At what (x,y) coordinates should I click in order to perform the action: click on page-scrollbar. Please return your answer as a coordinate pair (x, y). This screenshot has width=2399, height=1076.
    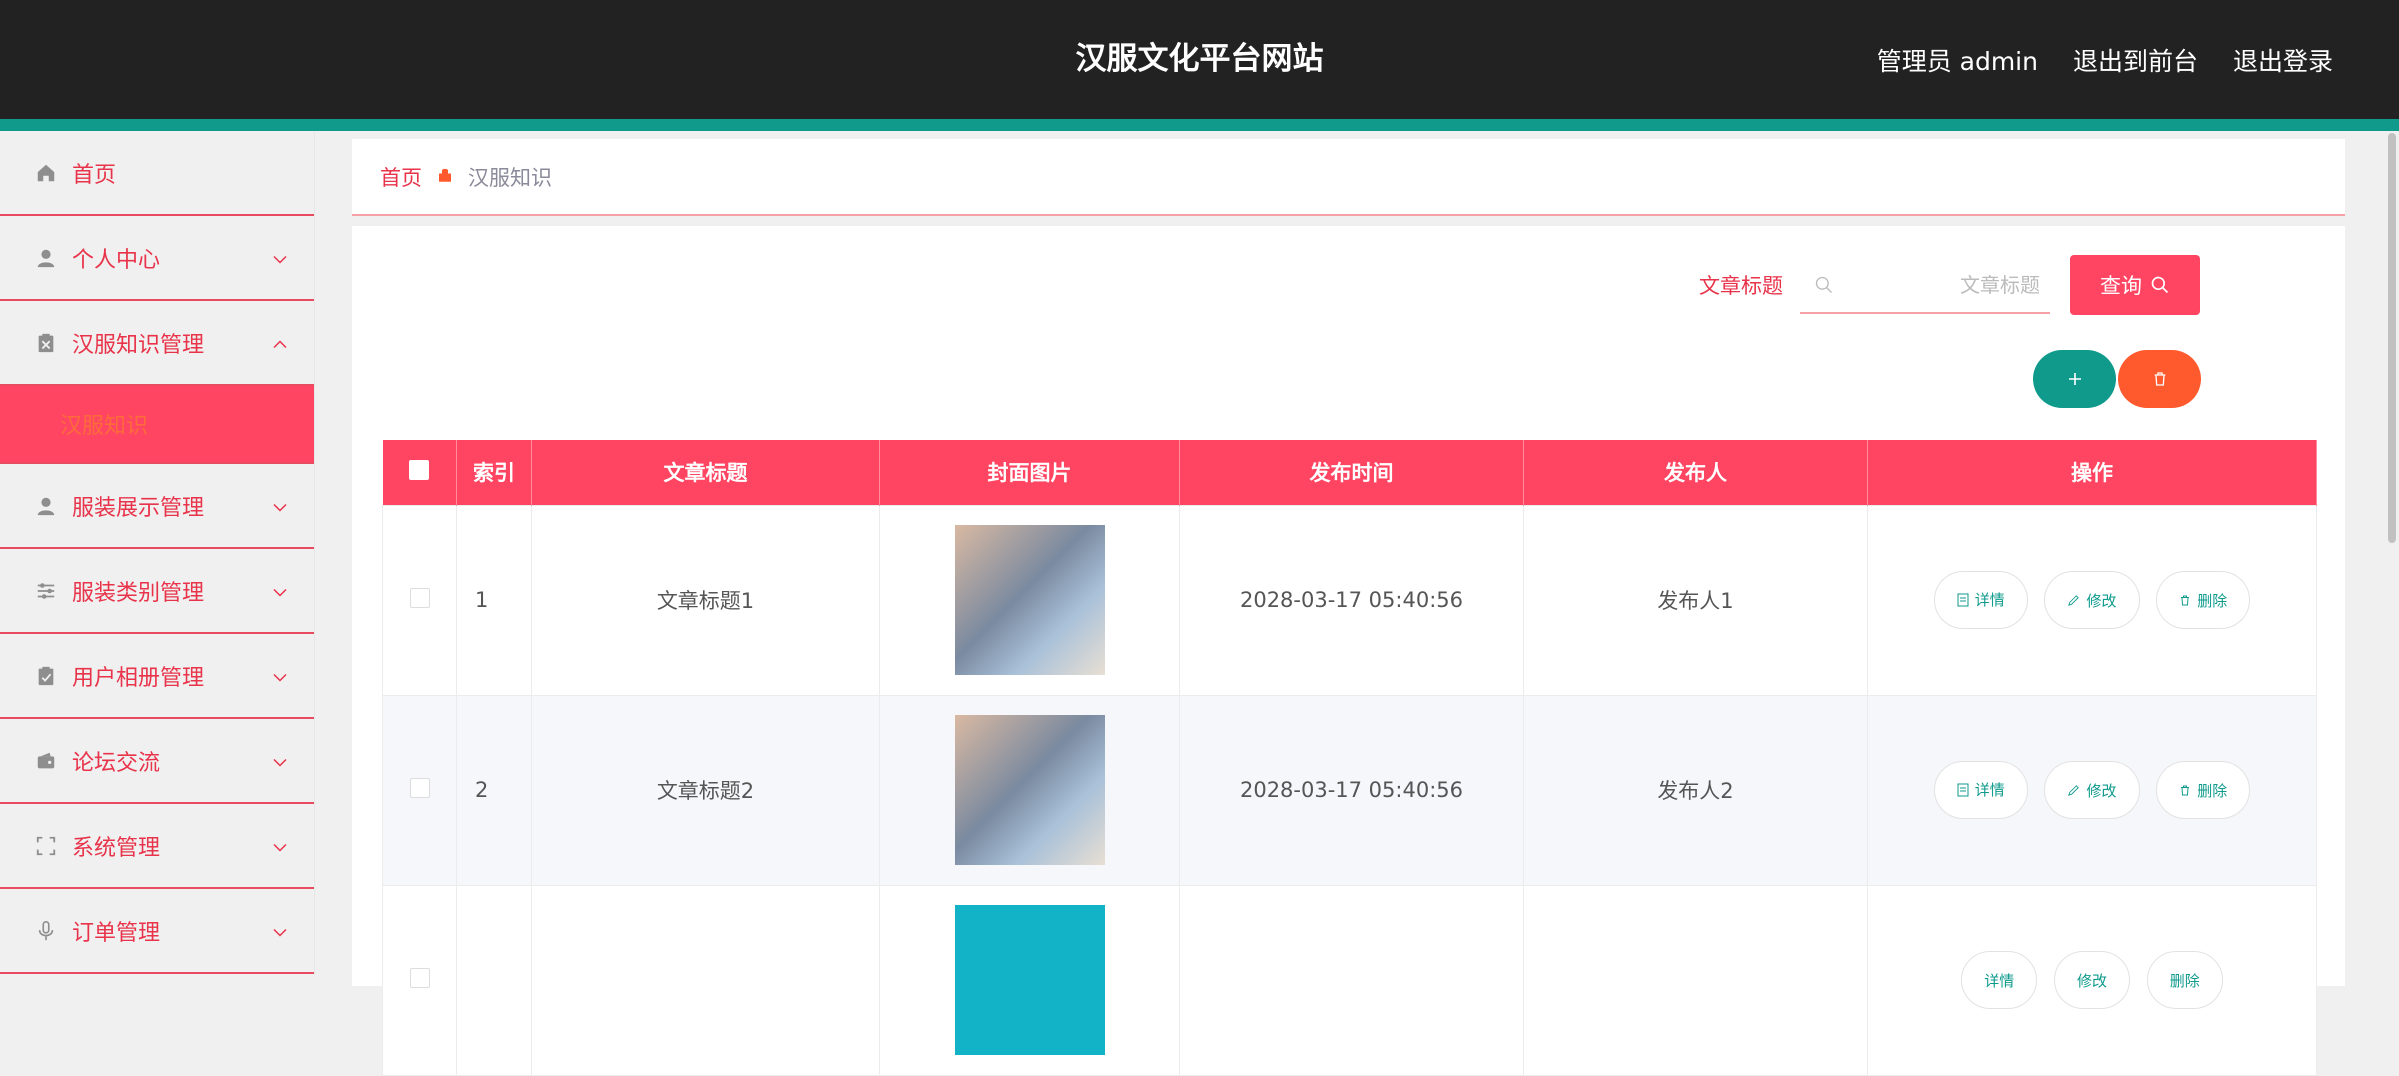
    Looking at the image, I should click on (2392, 553).